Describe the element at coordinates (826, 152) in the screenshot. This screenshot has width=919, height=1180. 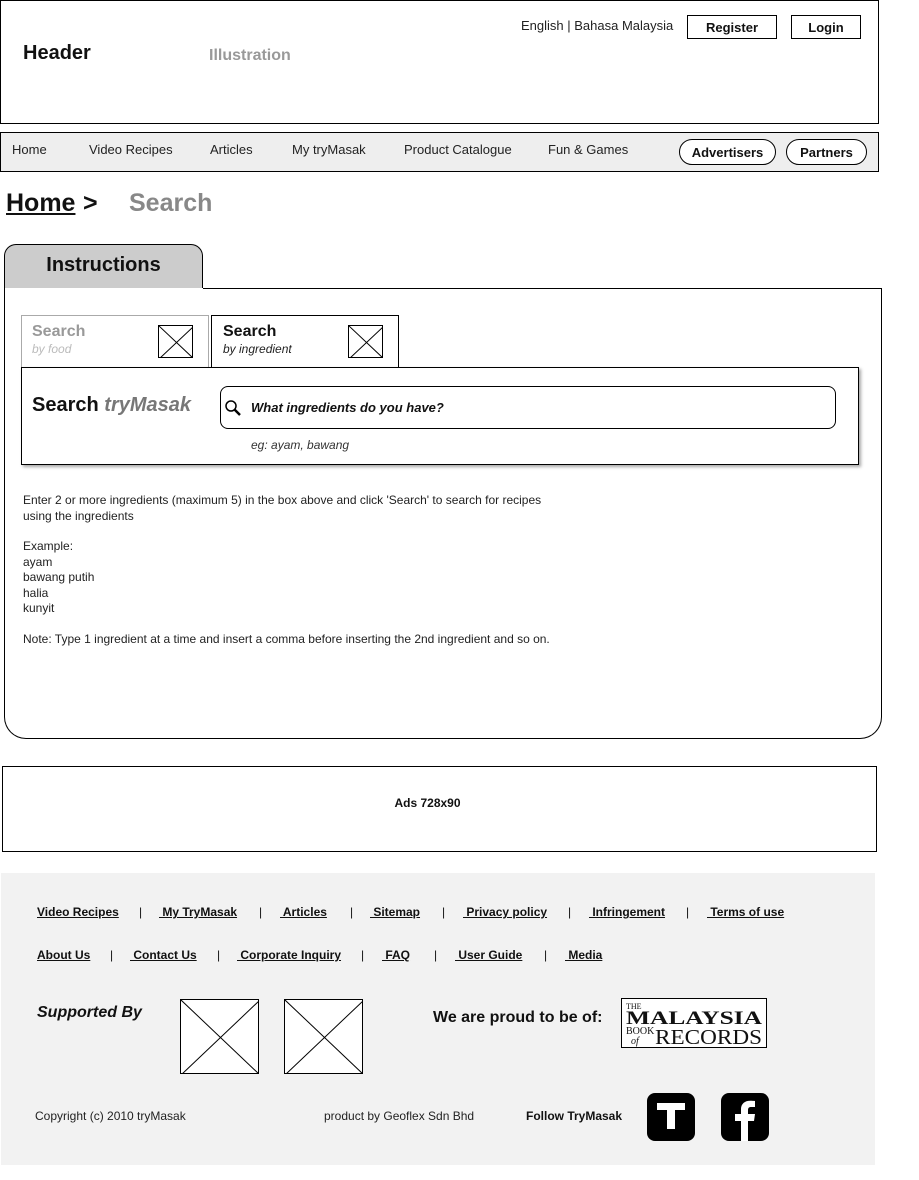
I see `partners-button: Partners` at that location.